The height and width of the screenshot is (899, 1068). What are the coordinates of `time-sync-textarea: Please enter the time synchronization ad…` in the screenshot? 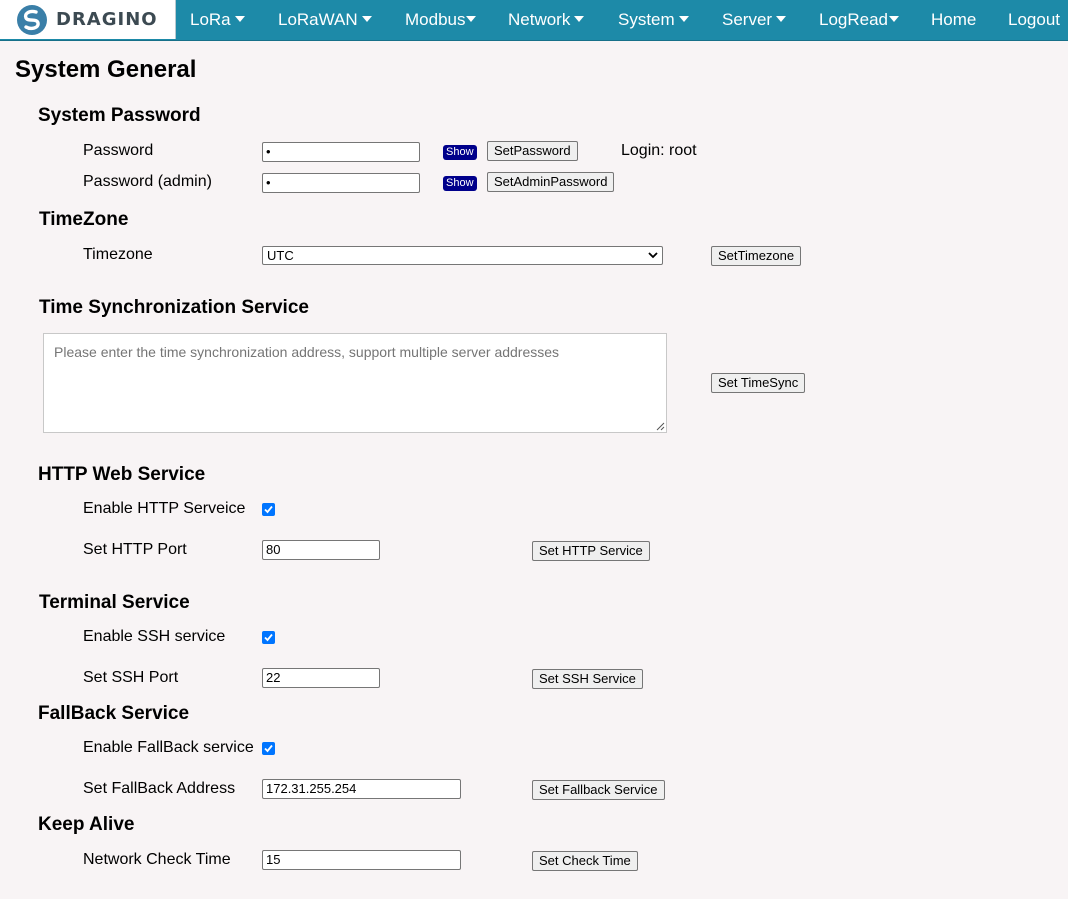 It's located at (355, 383).